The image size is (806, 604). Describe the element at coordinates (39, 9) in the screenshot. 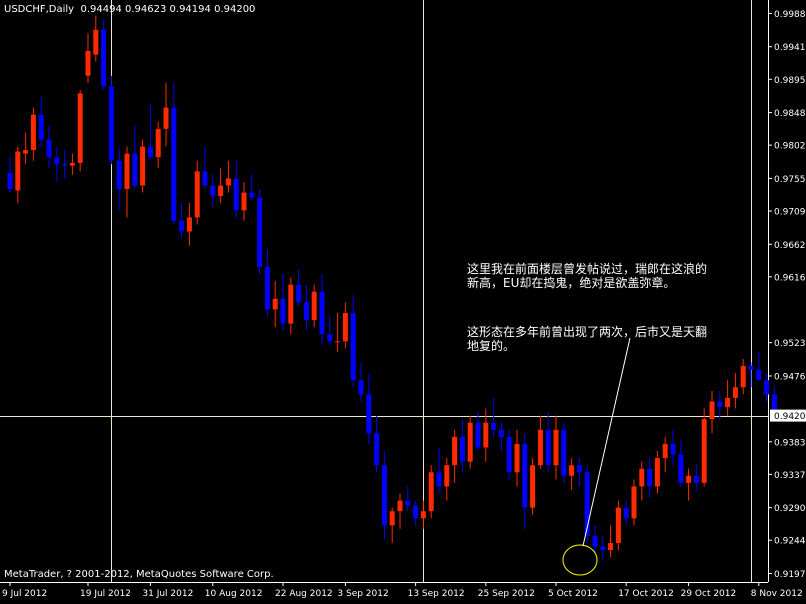

I see `symbol-label: USDCHF,Daily` at that location.